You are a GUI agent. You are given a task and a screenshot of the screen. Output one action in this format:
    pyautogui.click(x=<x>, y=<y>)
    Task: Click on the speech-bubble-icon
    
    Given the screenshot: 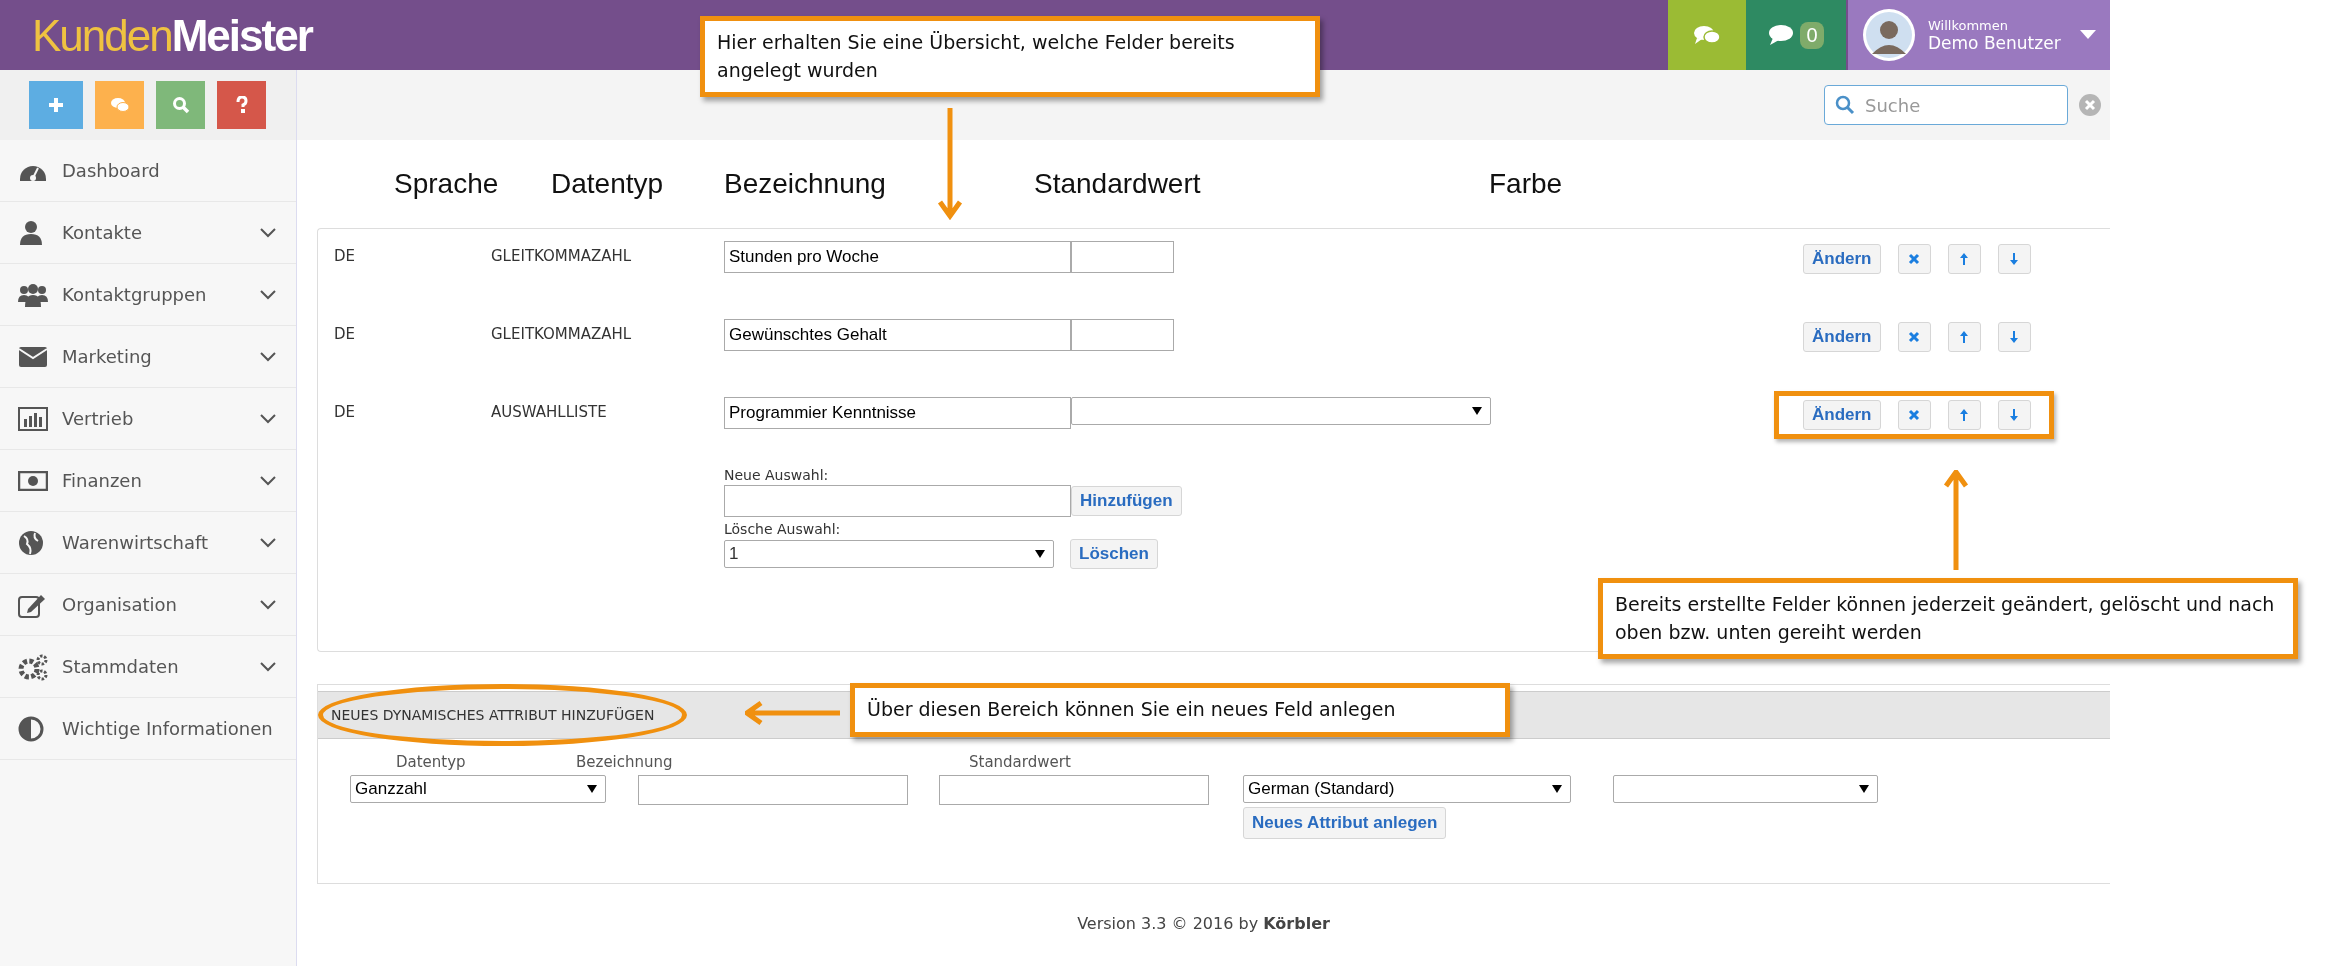 What is the action you would take?
    pyautogui.click(x=1781, y=35)
    